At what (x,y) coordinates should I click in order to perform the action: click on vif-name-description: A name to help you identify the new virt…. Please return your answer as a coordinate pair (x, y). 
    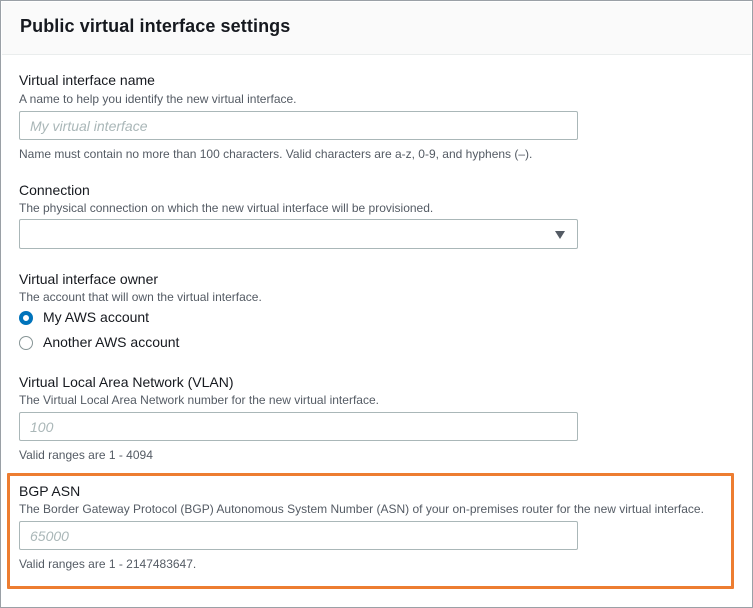
    Looking at the image, I should click on (158, 99).